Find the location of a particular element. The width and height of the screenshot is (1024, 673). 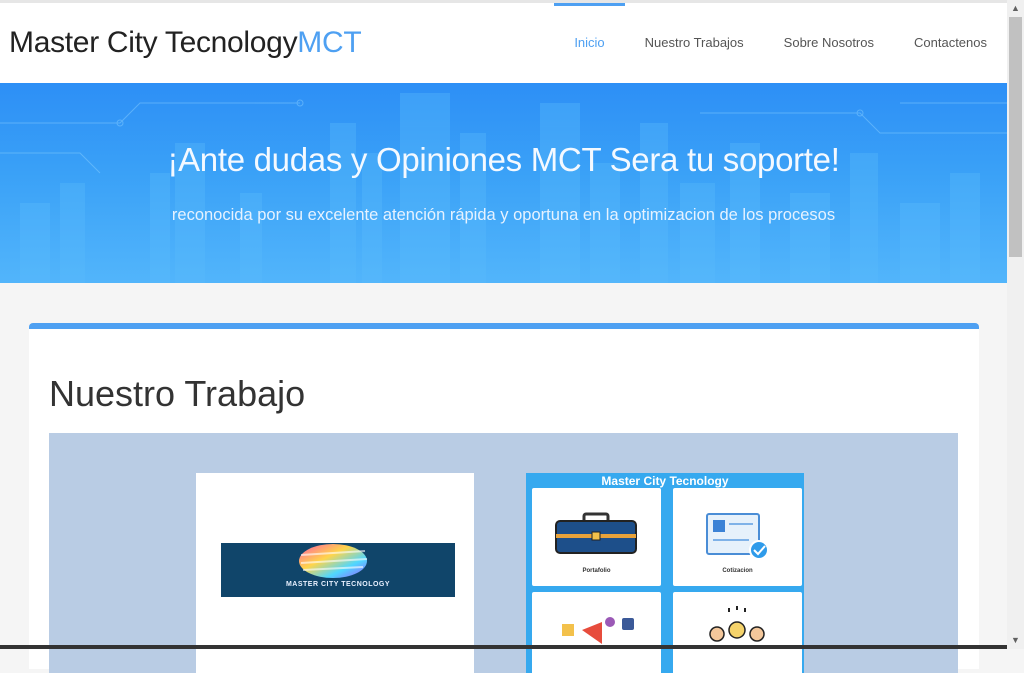

work-thumbnail-logo: MASTER CITY TECNOLOGY is located at coordinates (335, 573).